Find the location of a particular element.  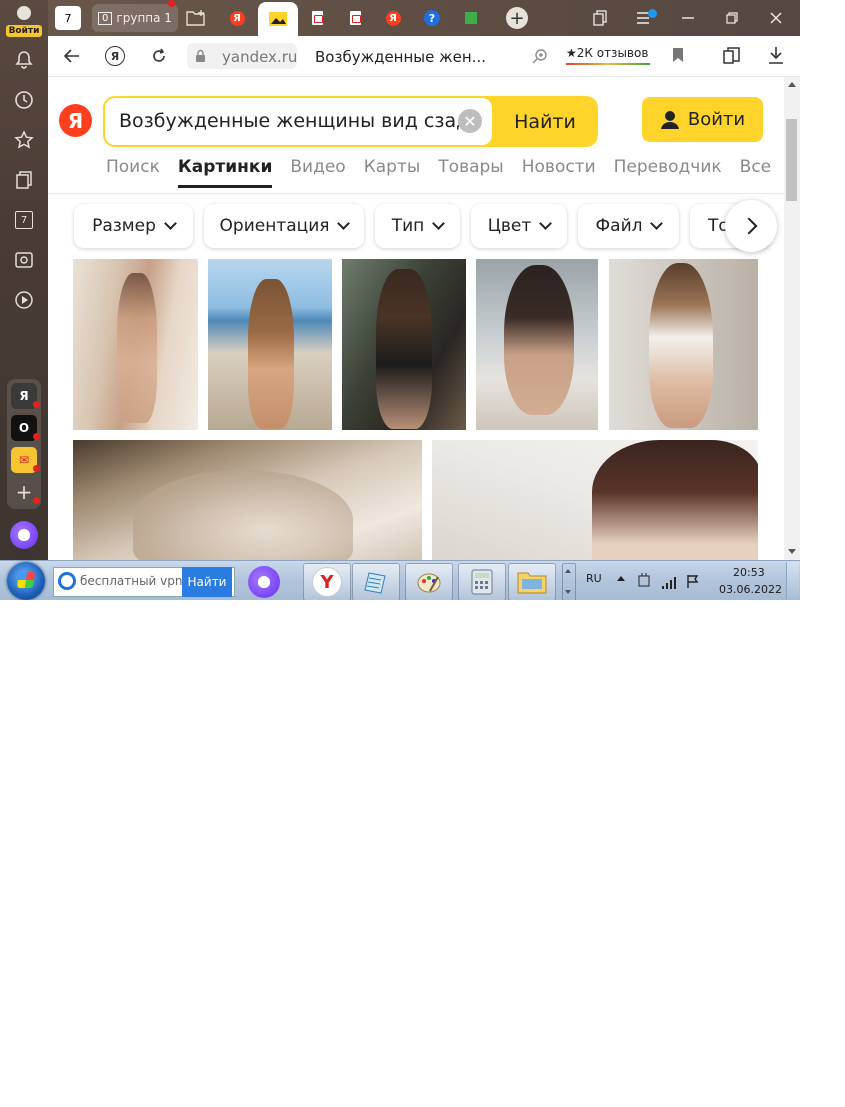

profile-button: Войти is located at coordinates (24, 22).